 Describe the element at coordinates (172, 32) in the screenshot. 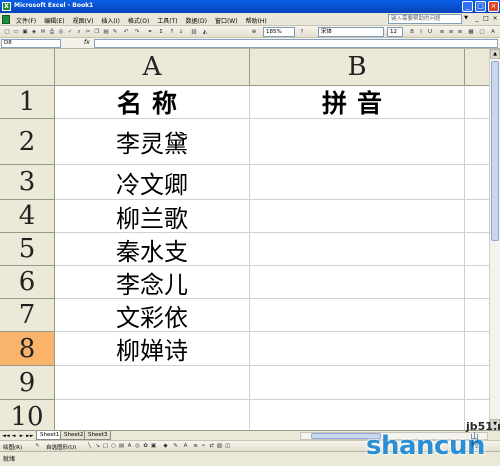

I see `sort-ascending-icon: ↑` at that location.